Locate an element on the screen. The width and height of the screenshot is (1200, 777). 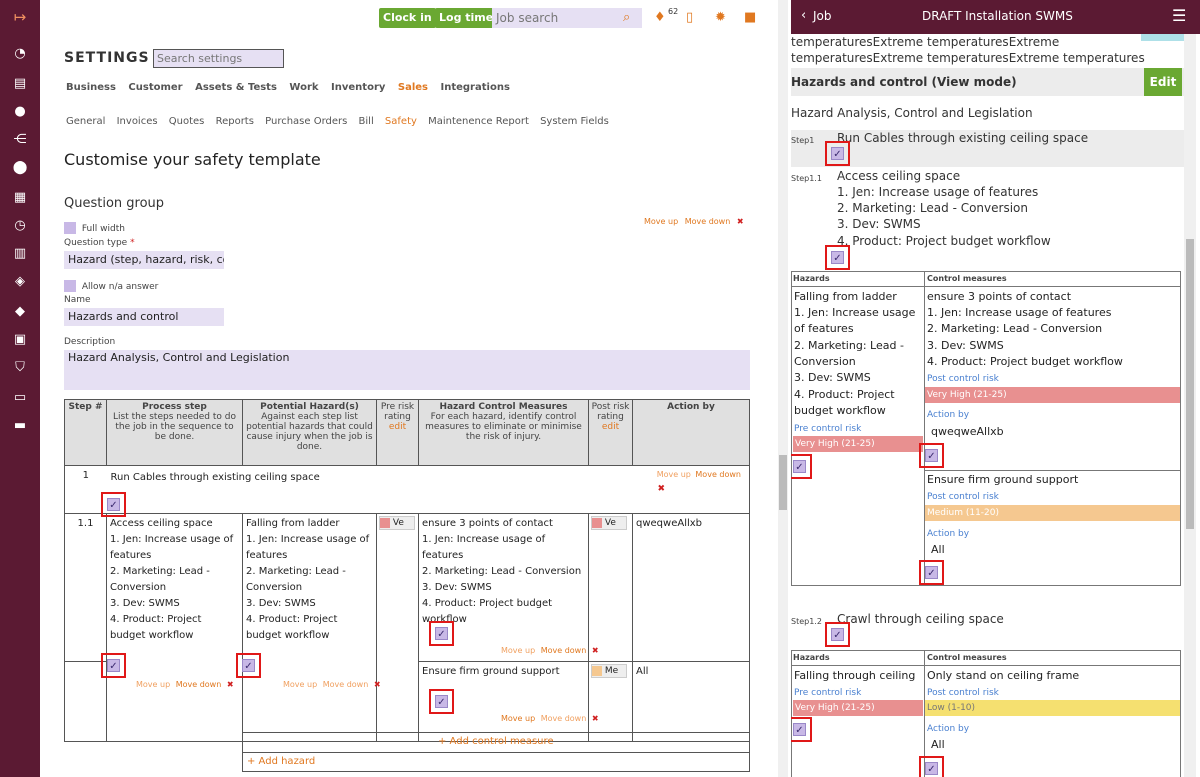
panel-scrollbar is located at coordinates (1190, 405).